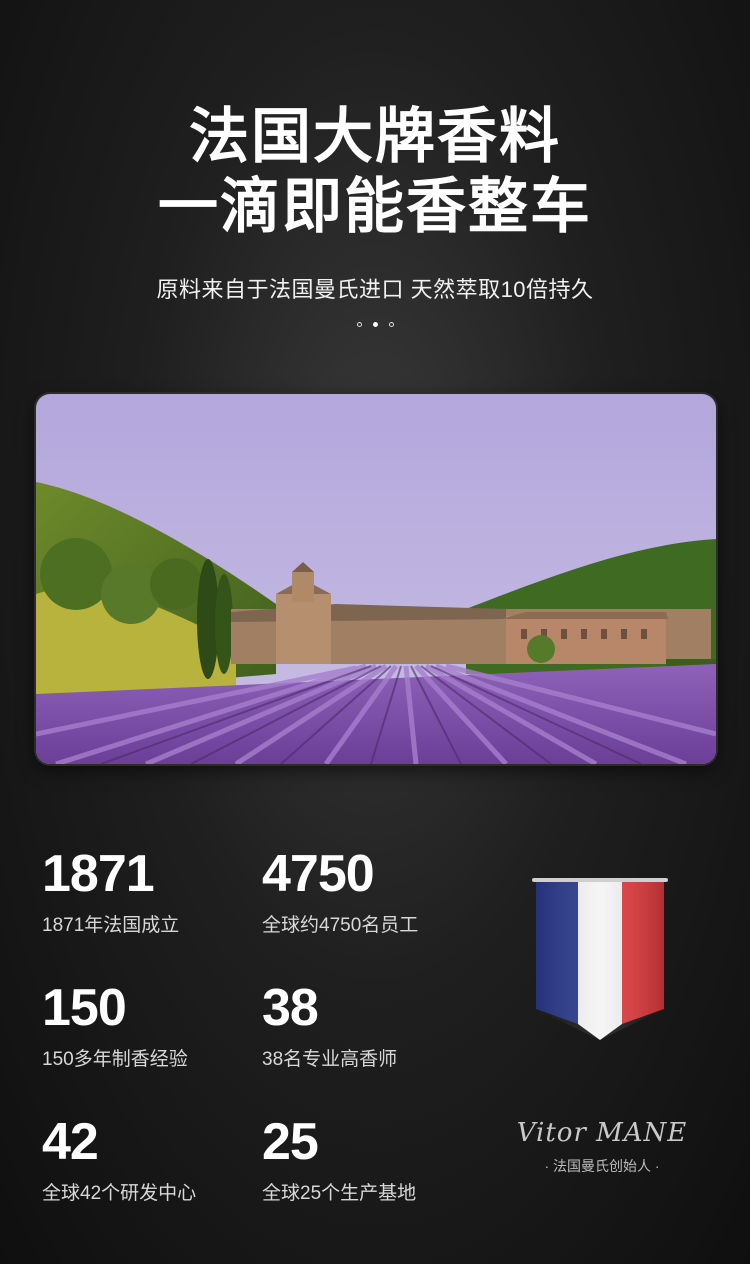  I want to click on stat-number: 150, so click(84, 1008).